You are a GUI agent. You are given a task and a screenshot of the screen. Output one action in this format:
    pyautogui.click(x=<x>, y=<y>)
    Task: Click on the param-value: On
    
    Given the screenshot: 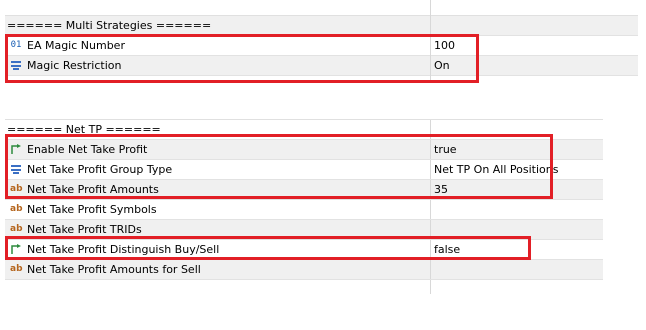 What is the action you would take?
    pyautogui.click(x=442, y=65)
    